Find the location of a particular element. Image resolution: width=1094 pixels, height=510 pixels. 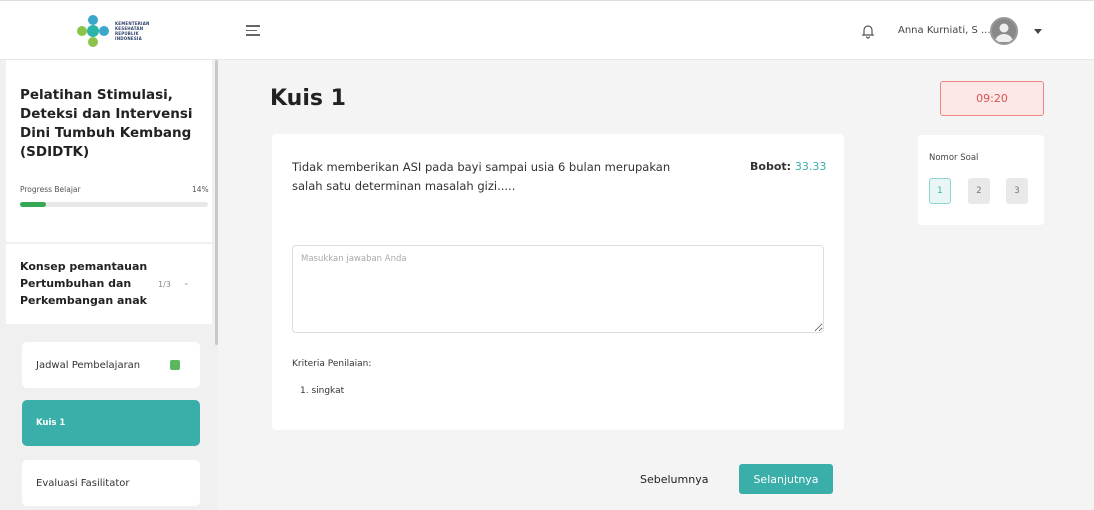

sidebar-item-kuis-1: Kuis 1 is located at coordinates (111, 423).